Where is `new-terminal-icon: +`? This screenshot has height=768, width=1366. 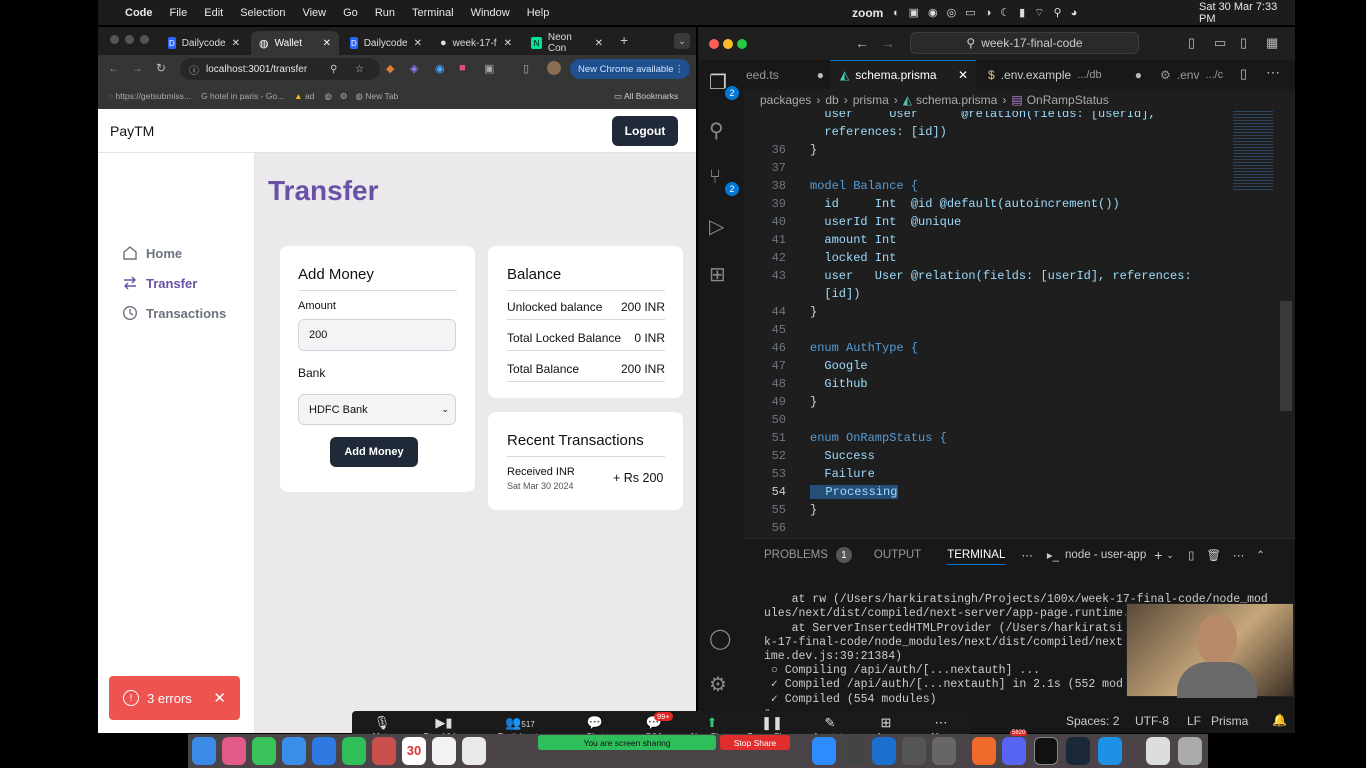
new-terminal-icon: + is located at coordinates (1158, 555).